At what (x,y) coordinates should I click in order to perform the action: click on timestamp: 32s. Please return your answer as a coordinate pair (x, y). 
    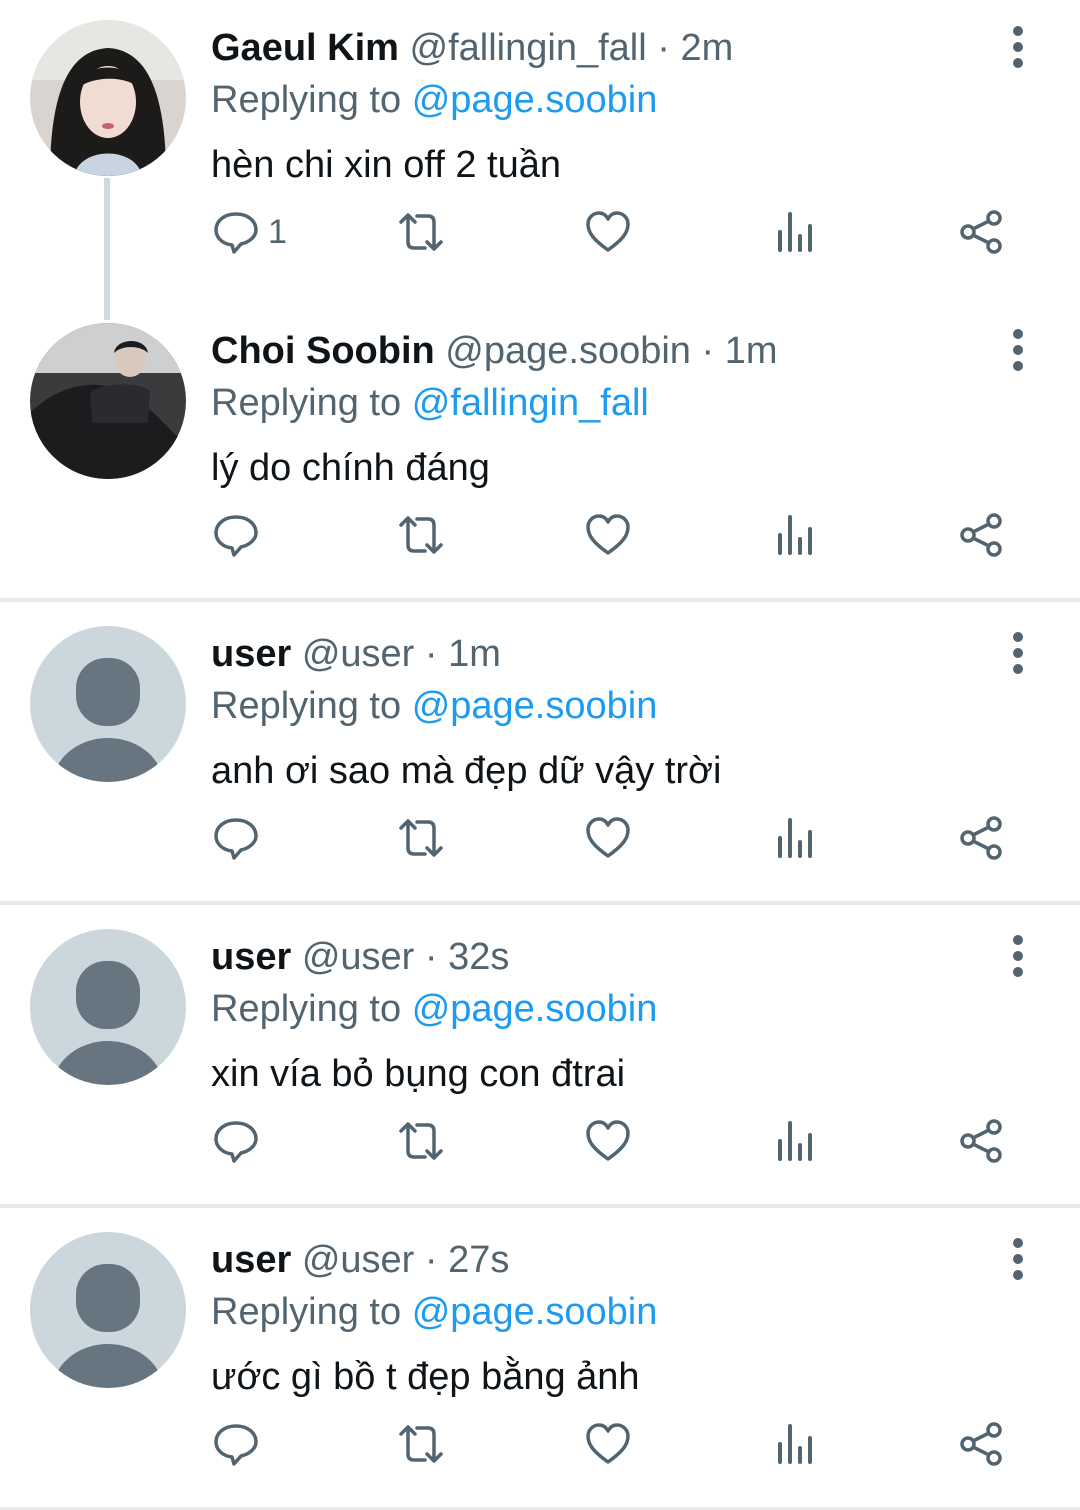
    Looking at the image, I should click on (478, 957).